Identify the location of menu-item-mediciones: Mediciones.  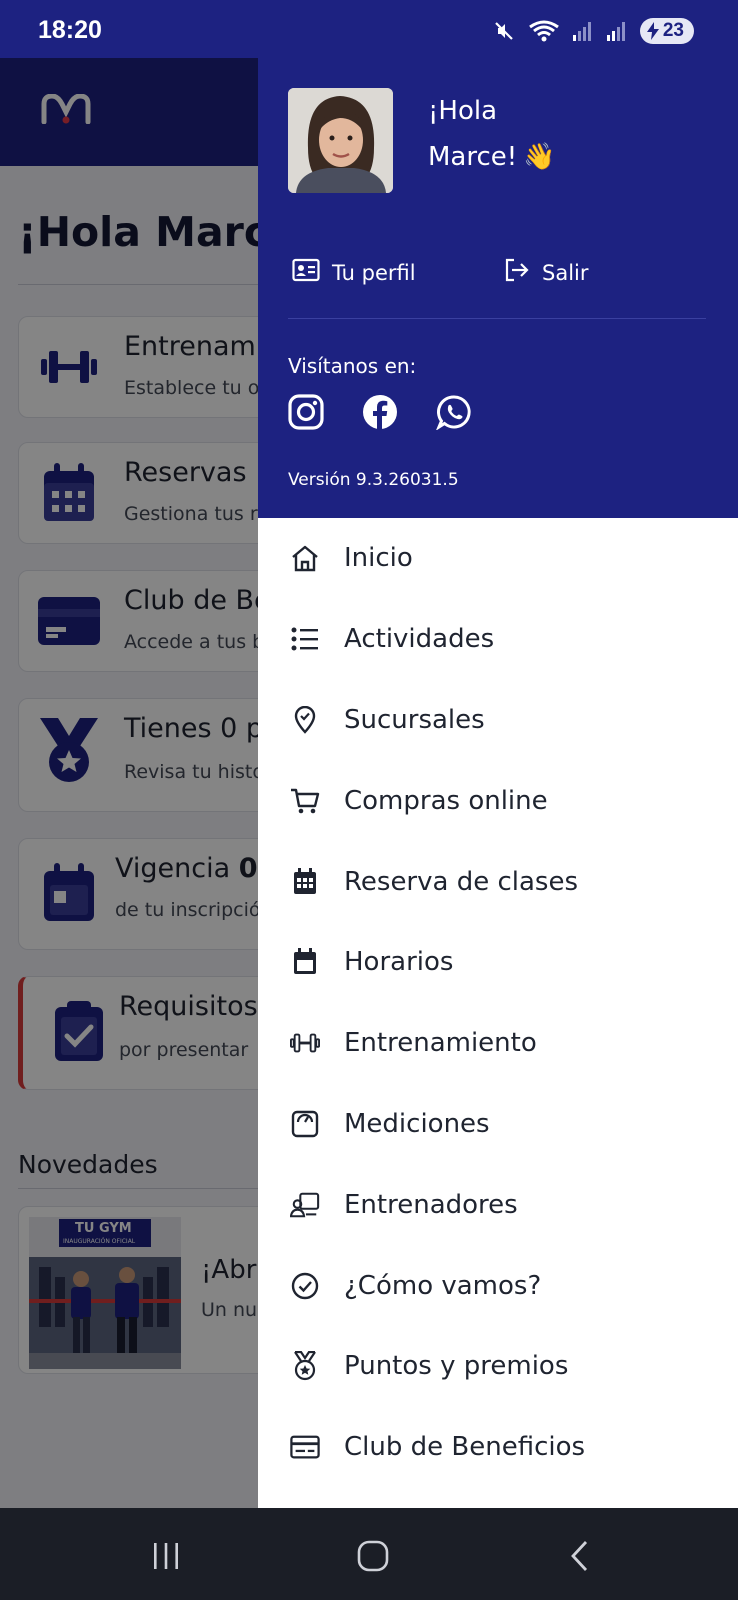
(498, 1124).